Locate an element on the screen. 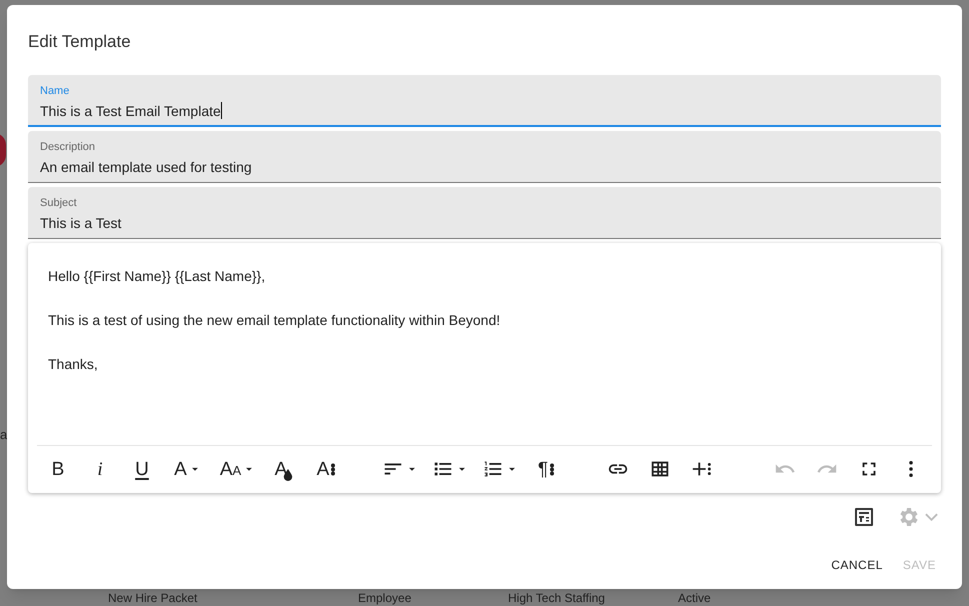 The height and width of the screenshot is (606, 969). background-table-cell: Employee is located at coordinates (385, 598).